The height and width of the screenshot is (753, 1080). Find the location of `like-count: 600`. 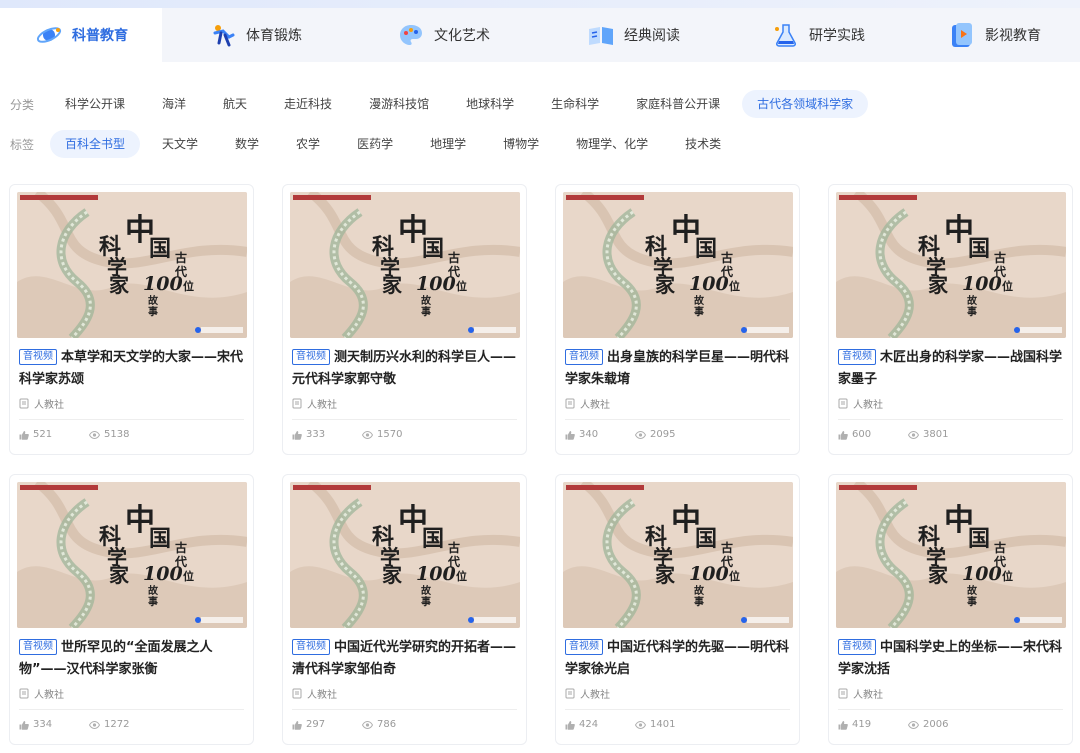

like-count: 600 is located at coordinates (873, 434).